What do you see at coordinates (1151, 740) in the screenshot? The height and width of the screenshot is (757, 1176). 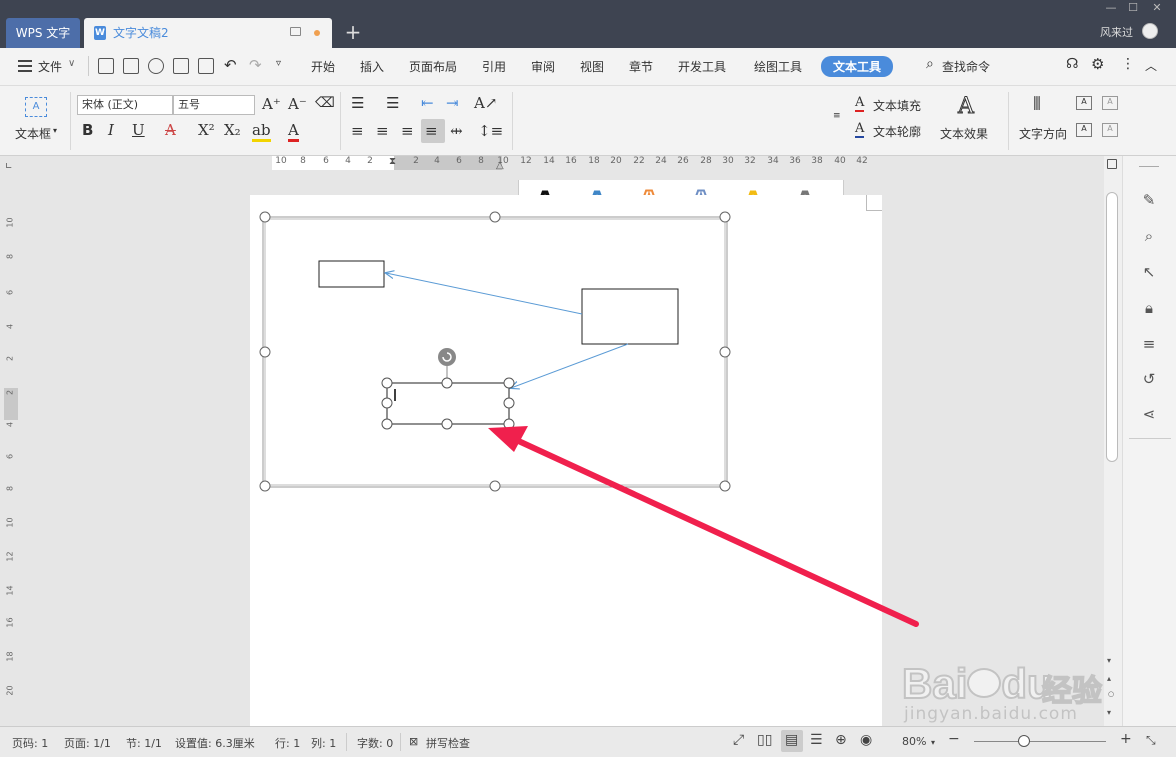 I see `fit-page-icon: ⤡` at bounding box center [1151, 740].